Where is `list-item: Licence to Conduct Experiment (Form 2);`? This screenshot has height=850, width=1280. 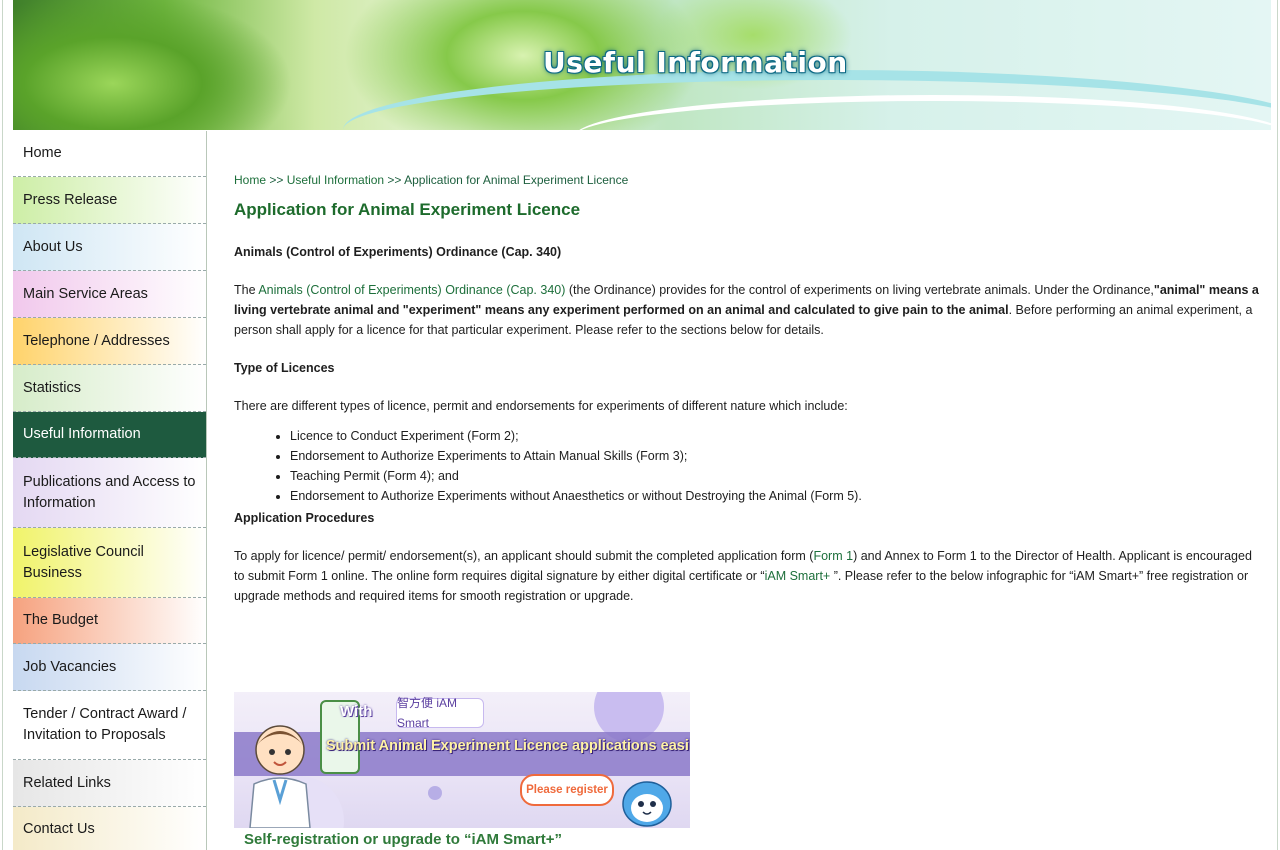 list-item: Licence to Conduct Experiment (Form 2); is located at coordinates (777, 436).